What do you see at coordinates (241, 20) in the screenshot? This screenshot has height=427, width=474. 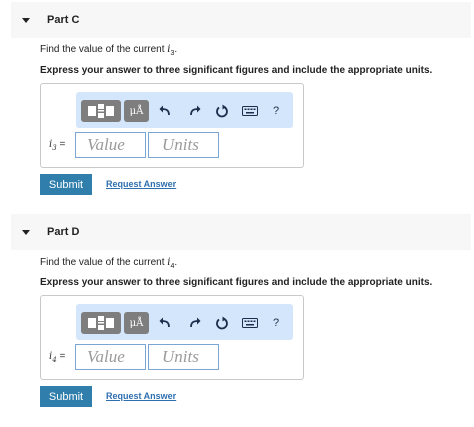 I see `part-c-header: Part C` at bounding box center [241, 20].